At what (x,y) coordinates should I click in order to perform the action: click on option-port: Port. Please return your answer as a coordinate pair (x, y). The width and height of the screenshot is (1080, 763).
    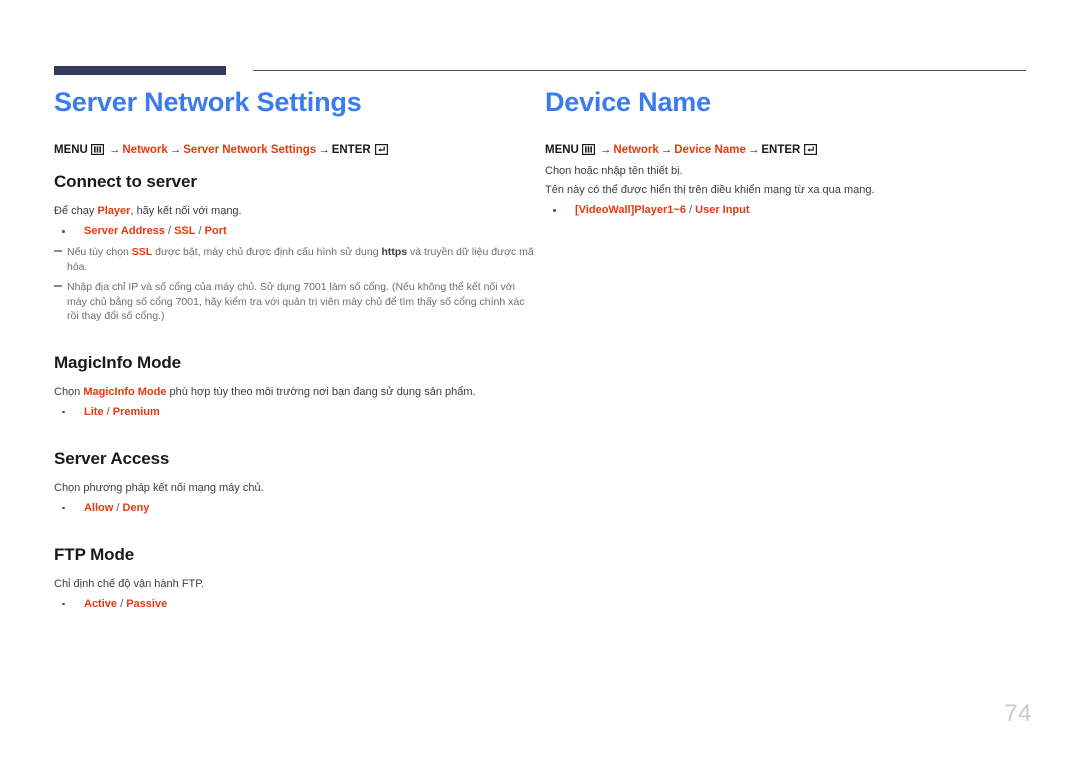
    Looking at the image, I should click on (215, 231).